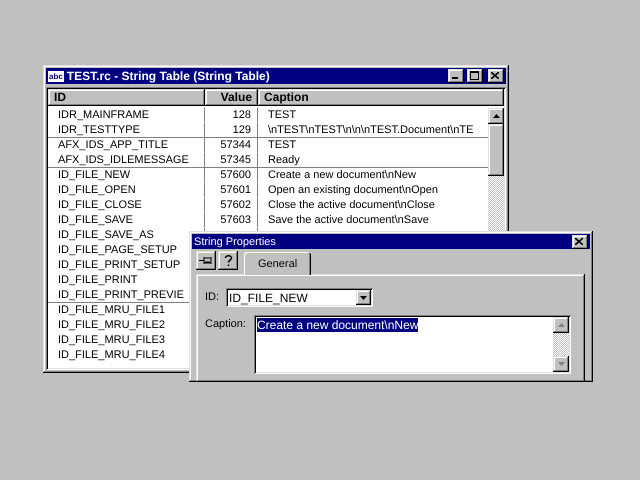  Describe the element at coordinates (231, 97) in the screenshot. I see `column-header: Value` at that location.